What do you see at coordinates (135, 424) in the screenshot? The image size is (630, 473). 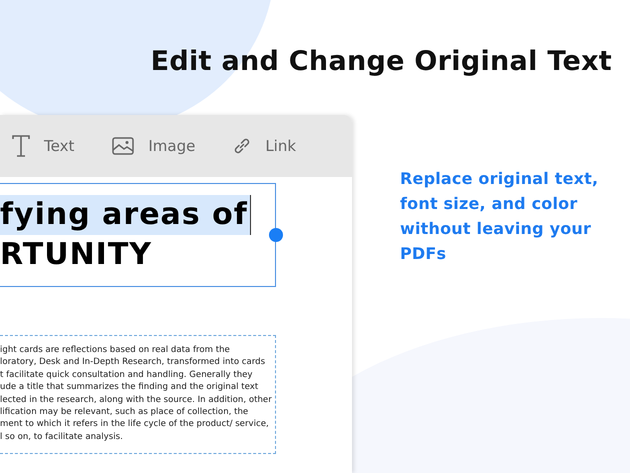 I see `body-text-line: ment to which it refers in the life cycle of the product/ service,` at bounding box center [135, 424].